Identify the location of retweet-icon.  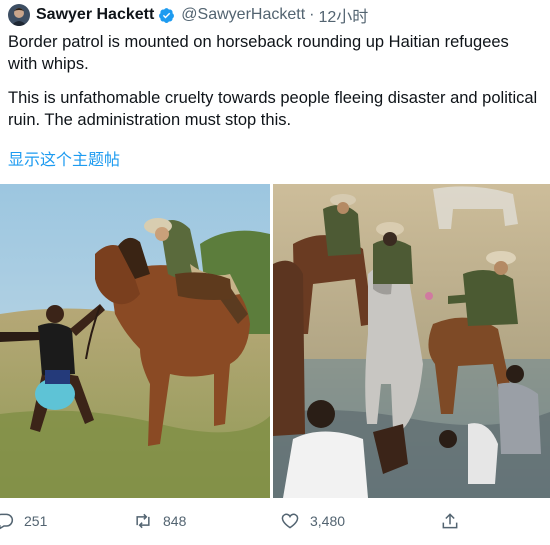
(143, 521).